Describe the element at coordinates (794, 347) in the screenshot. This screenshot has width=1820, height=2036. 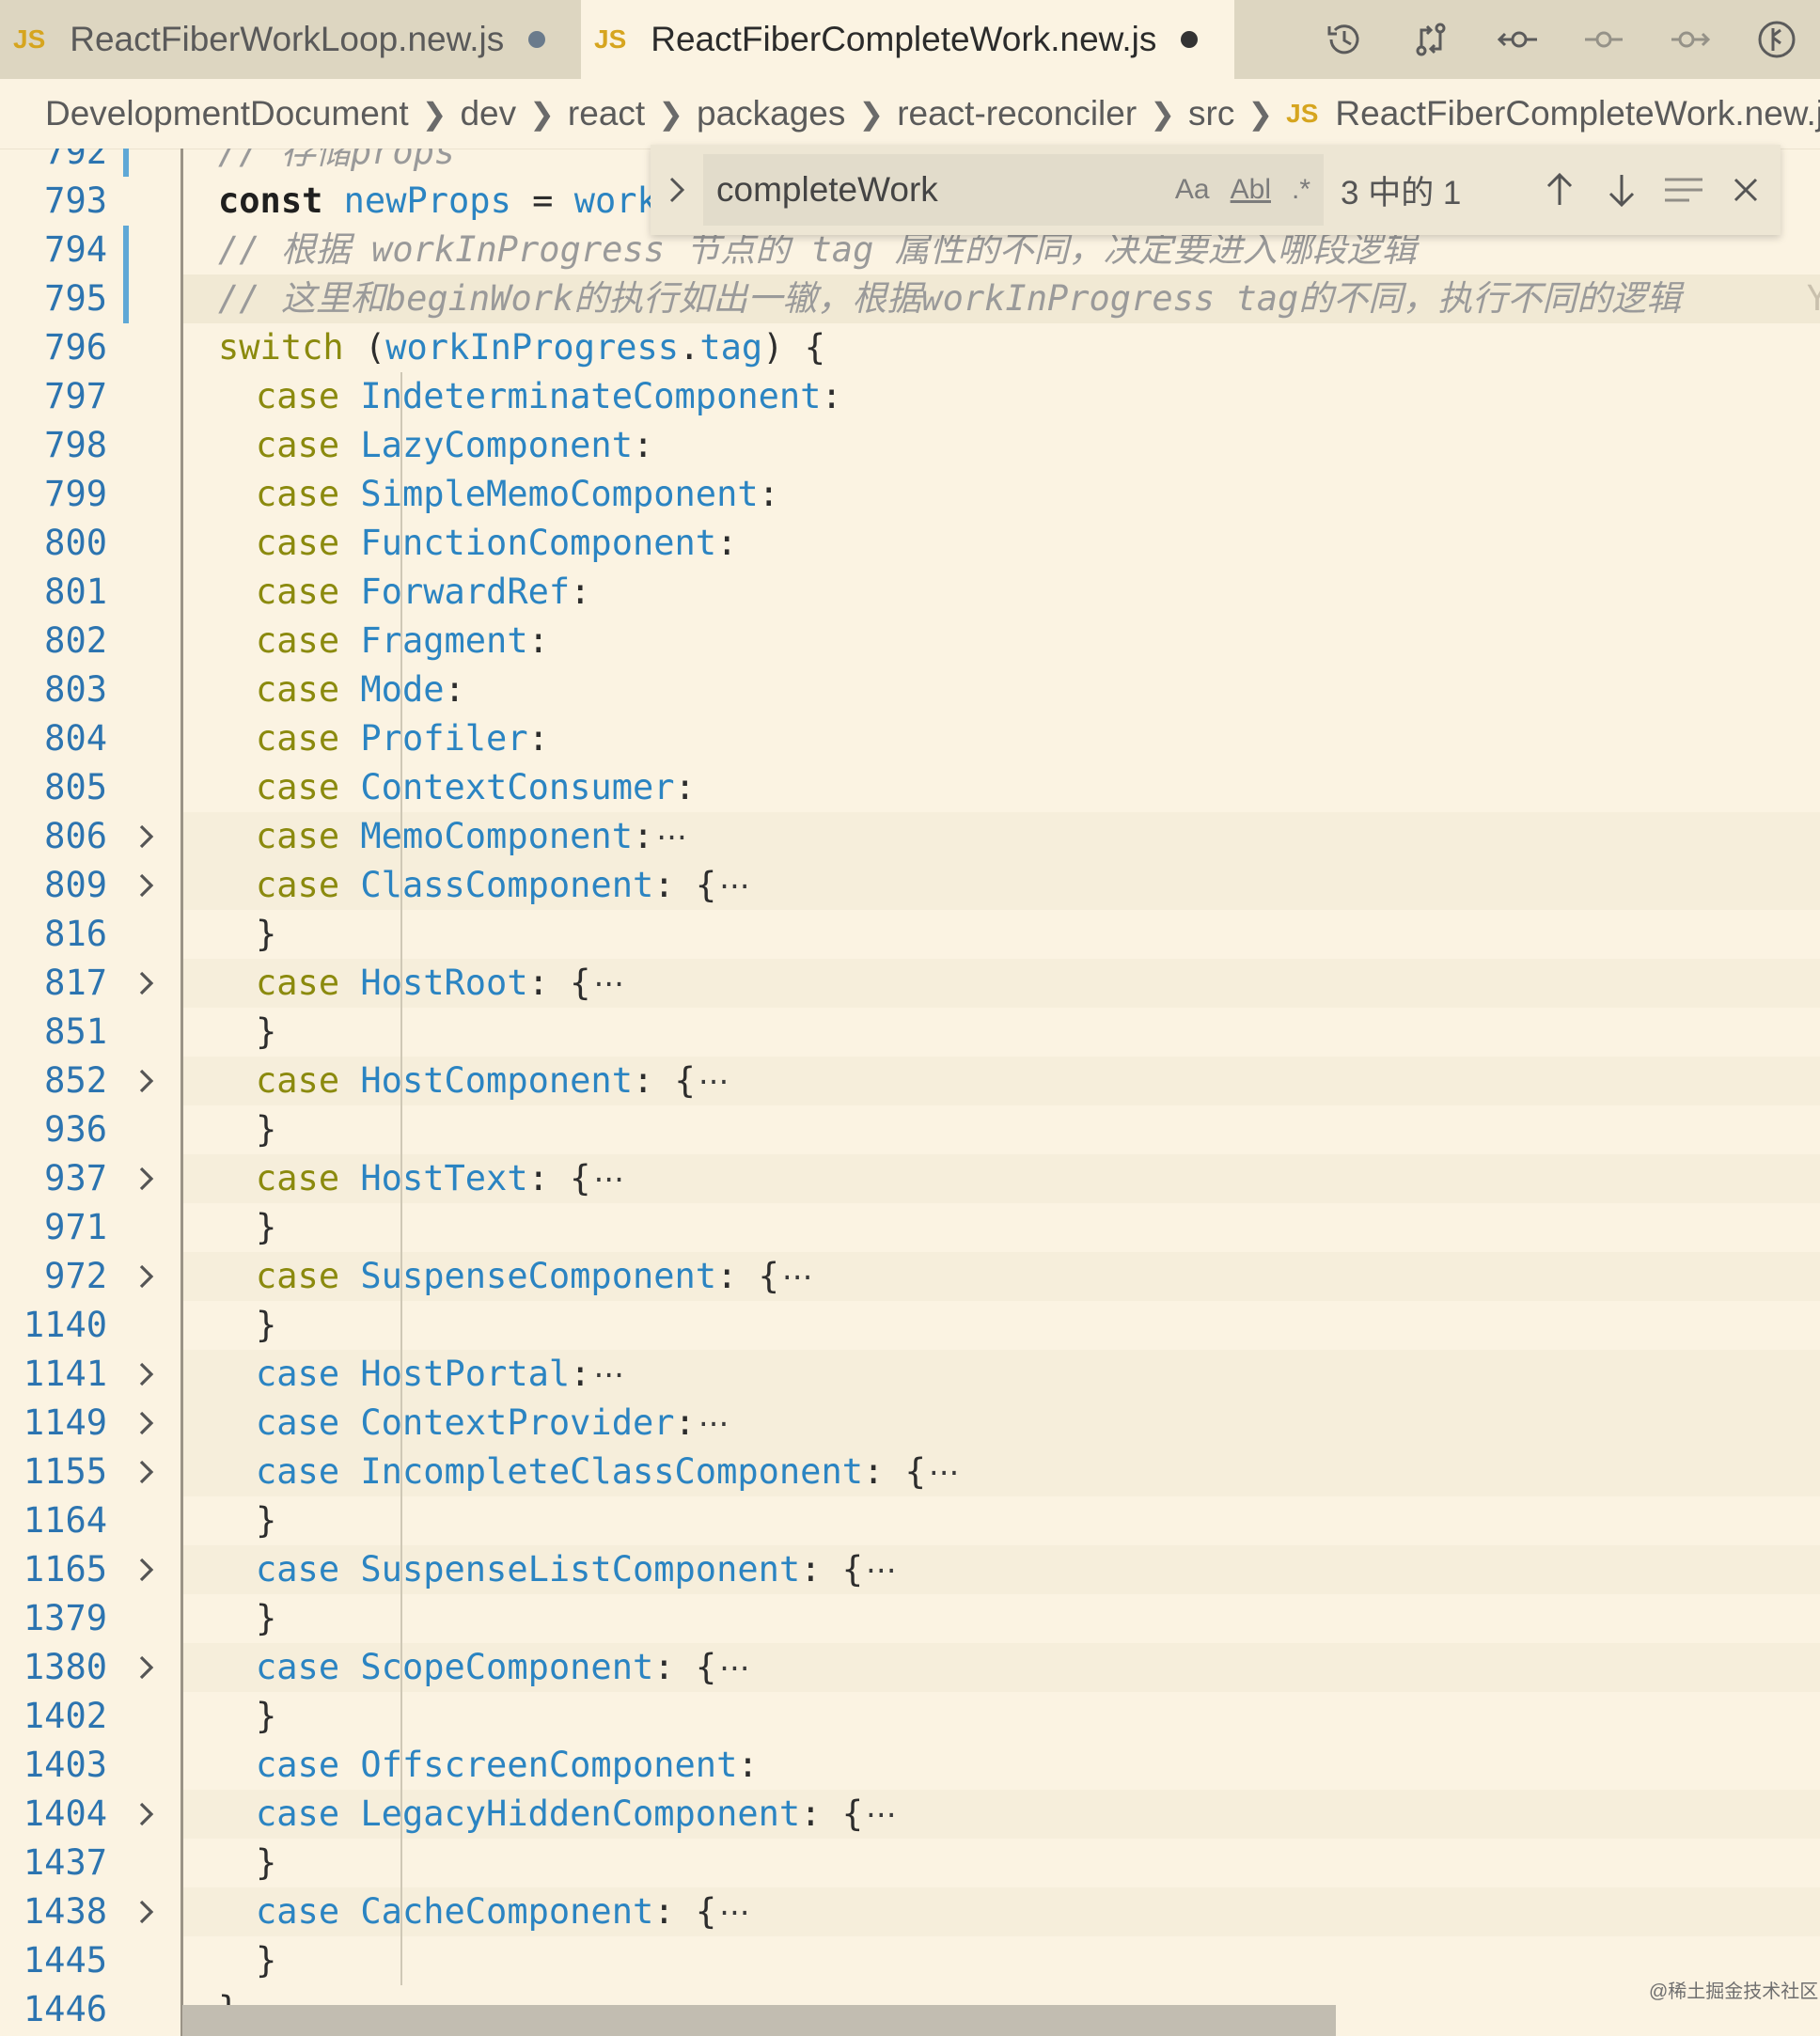
I see `code-token: ) {` at that location.